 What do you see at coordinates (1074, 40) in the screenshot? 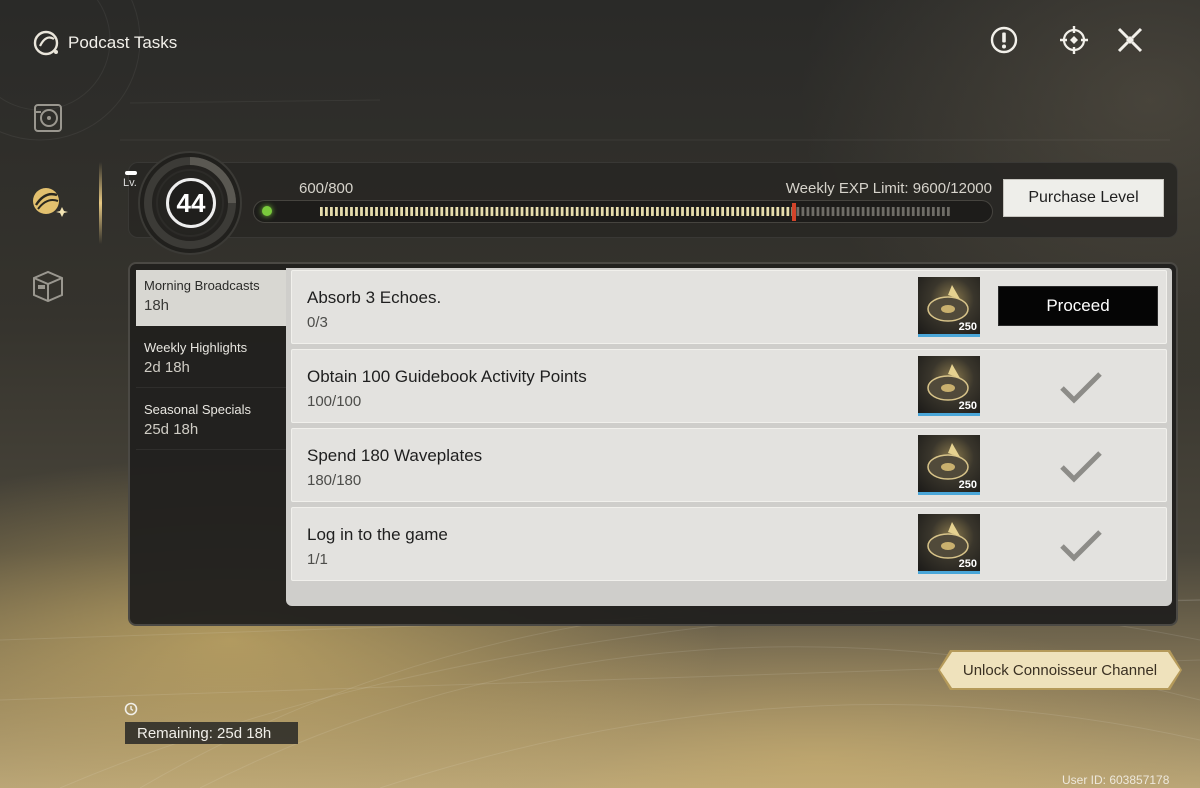
I see `crosshair-icon` at bounding box center [1074, 40].